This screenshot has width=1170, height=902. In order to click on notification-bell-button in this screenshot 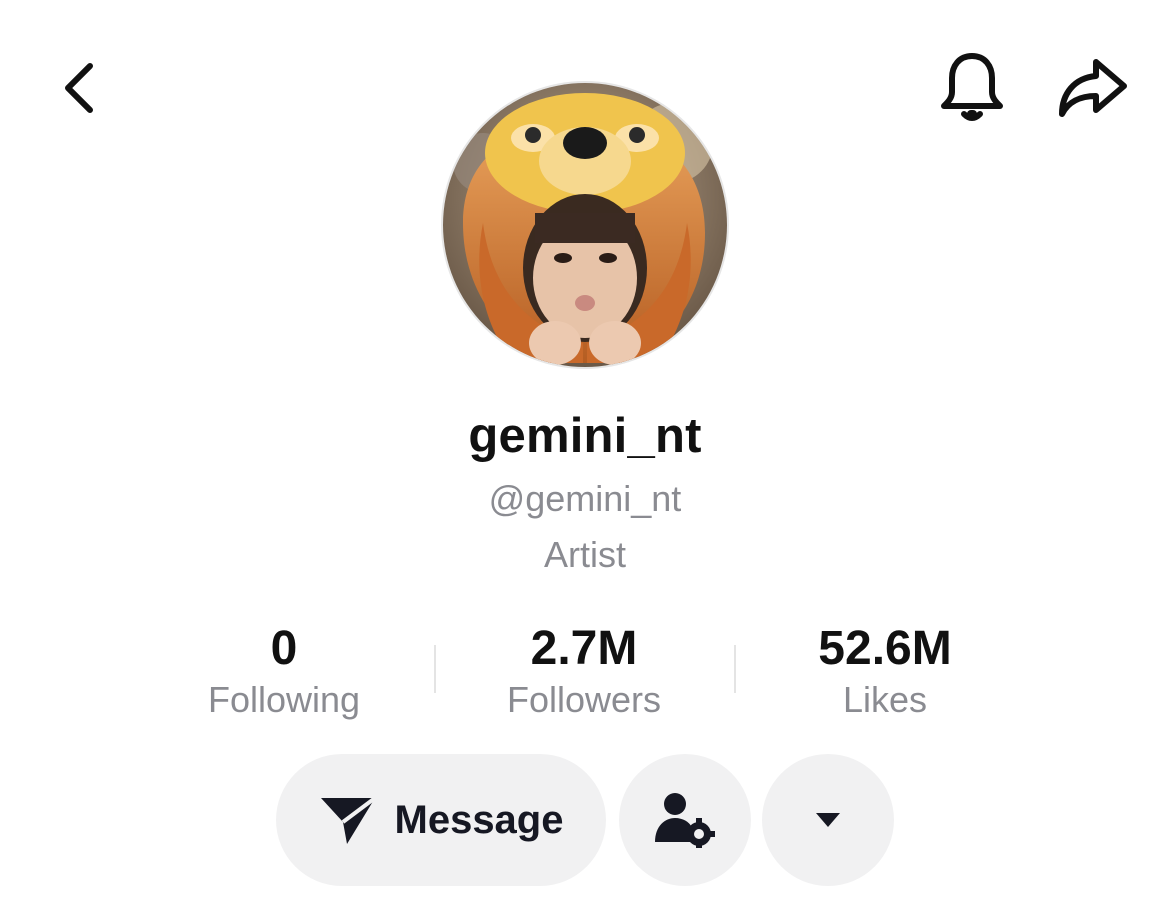, I will do `click(972, 88)`.